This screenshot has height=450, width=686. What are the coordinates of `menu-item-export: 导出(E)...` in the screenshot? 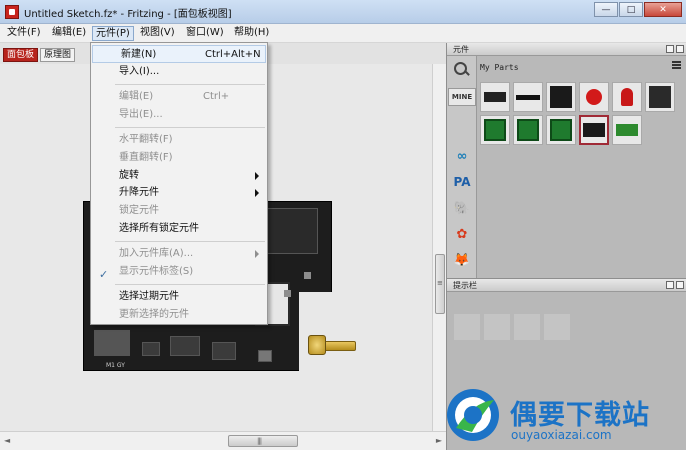 It's located at (179, 115).